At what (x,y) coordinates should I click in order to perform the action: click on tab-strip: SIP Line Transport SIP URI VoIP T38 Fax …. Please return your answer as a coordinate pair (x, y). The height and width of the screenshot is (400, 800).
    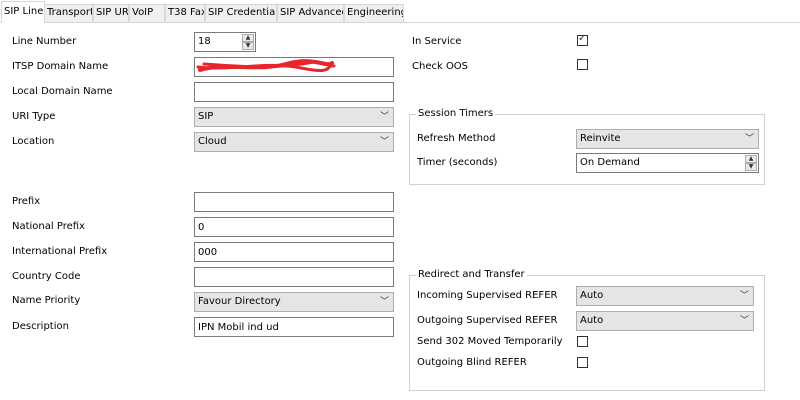
    Looking at the image, I should click on (400, 11).